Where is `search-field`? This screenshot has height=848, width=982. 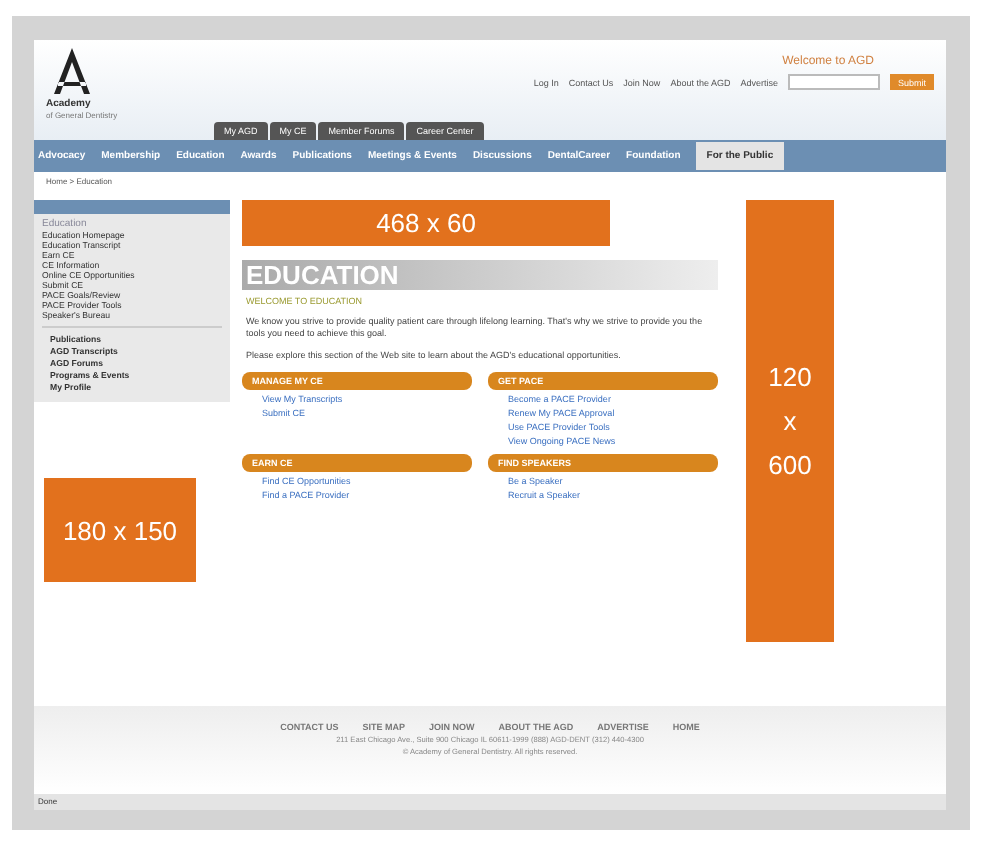 search-field is located at coordinates (833, 82).